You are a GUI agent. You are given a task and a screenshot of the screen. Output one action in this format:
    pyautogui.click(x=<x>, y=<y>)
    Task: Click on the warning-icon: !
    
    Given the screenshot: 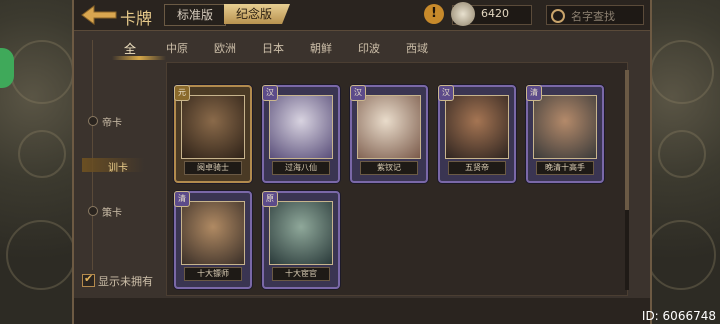 What is the action you would take?
    pyautogui.click(x=434, y=14)
    